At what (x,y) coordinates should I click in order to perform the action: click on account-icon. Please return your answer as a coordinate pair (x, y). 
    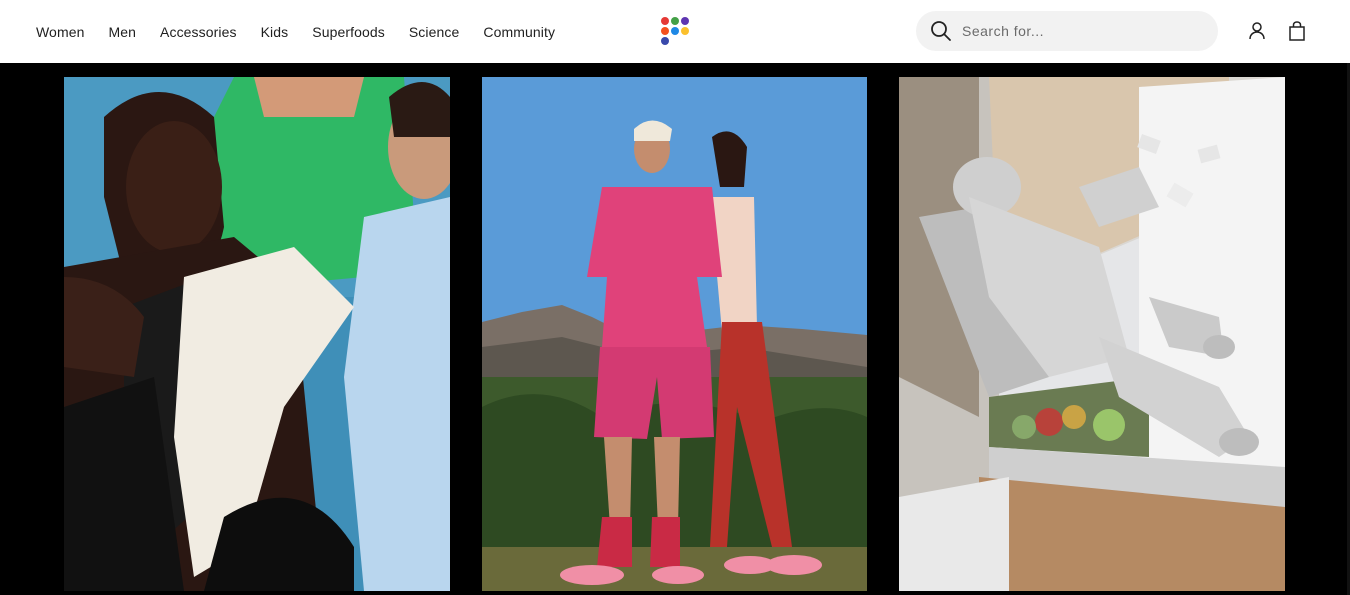
    Looking at the image, I should click on (1257, 31).